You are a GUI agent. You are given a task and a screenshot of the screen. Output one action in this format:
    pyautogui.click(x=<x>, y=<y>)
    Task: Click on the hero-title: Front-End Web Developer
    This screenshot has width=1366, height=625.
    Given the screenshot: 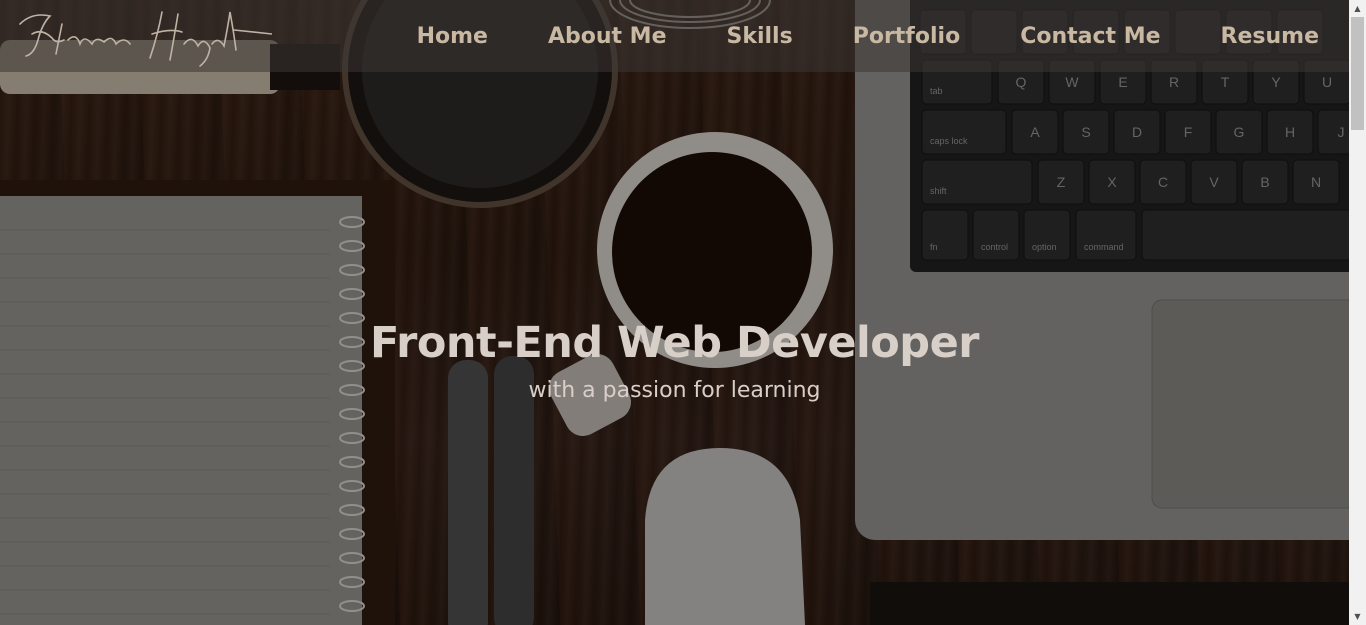 What is the action you would take?
    pyautogui.click(x=674, y=343)
    